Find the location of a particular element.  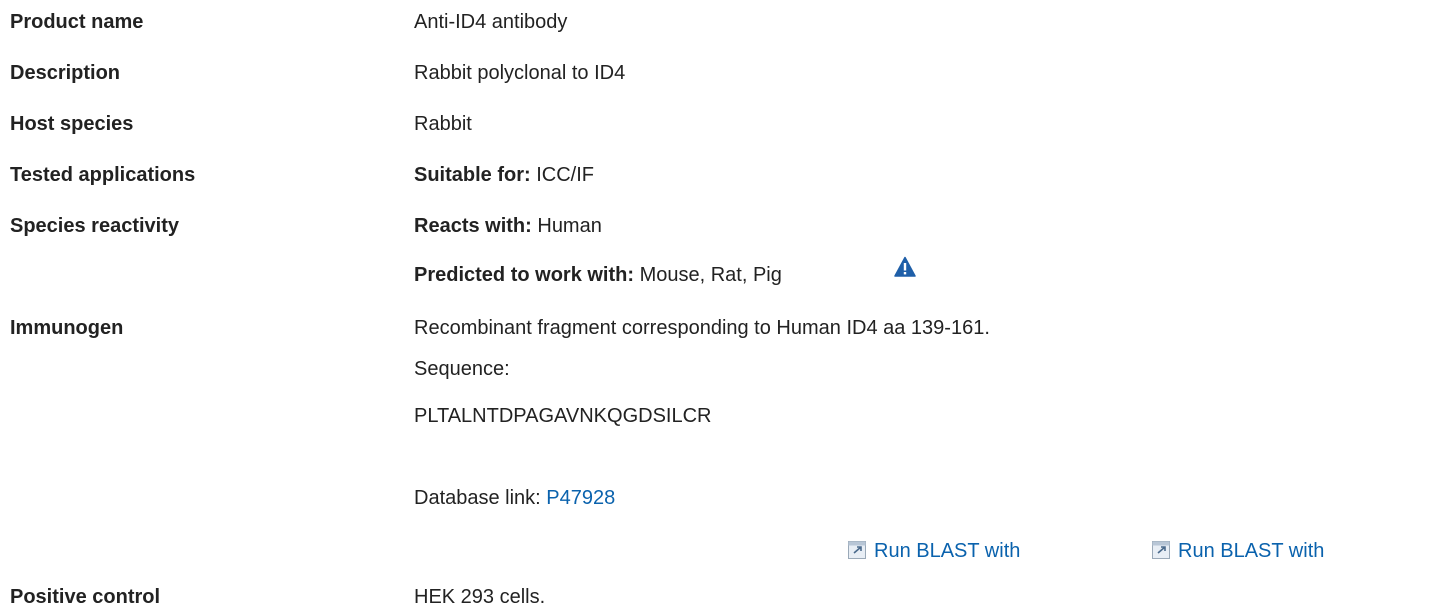

database-link: P47928 is located at coordinates (580, 498).